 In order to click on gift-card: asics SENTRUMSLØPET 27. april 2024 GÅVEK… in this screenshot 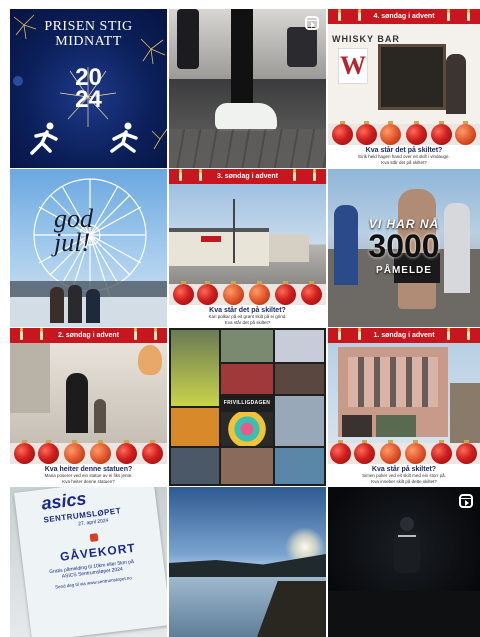, I will do `click(90, 562)`.